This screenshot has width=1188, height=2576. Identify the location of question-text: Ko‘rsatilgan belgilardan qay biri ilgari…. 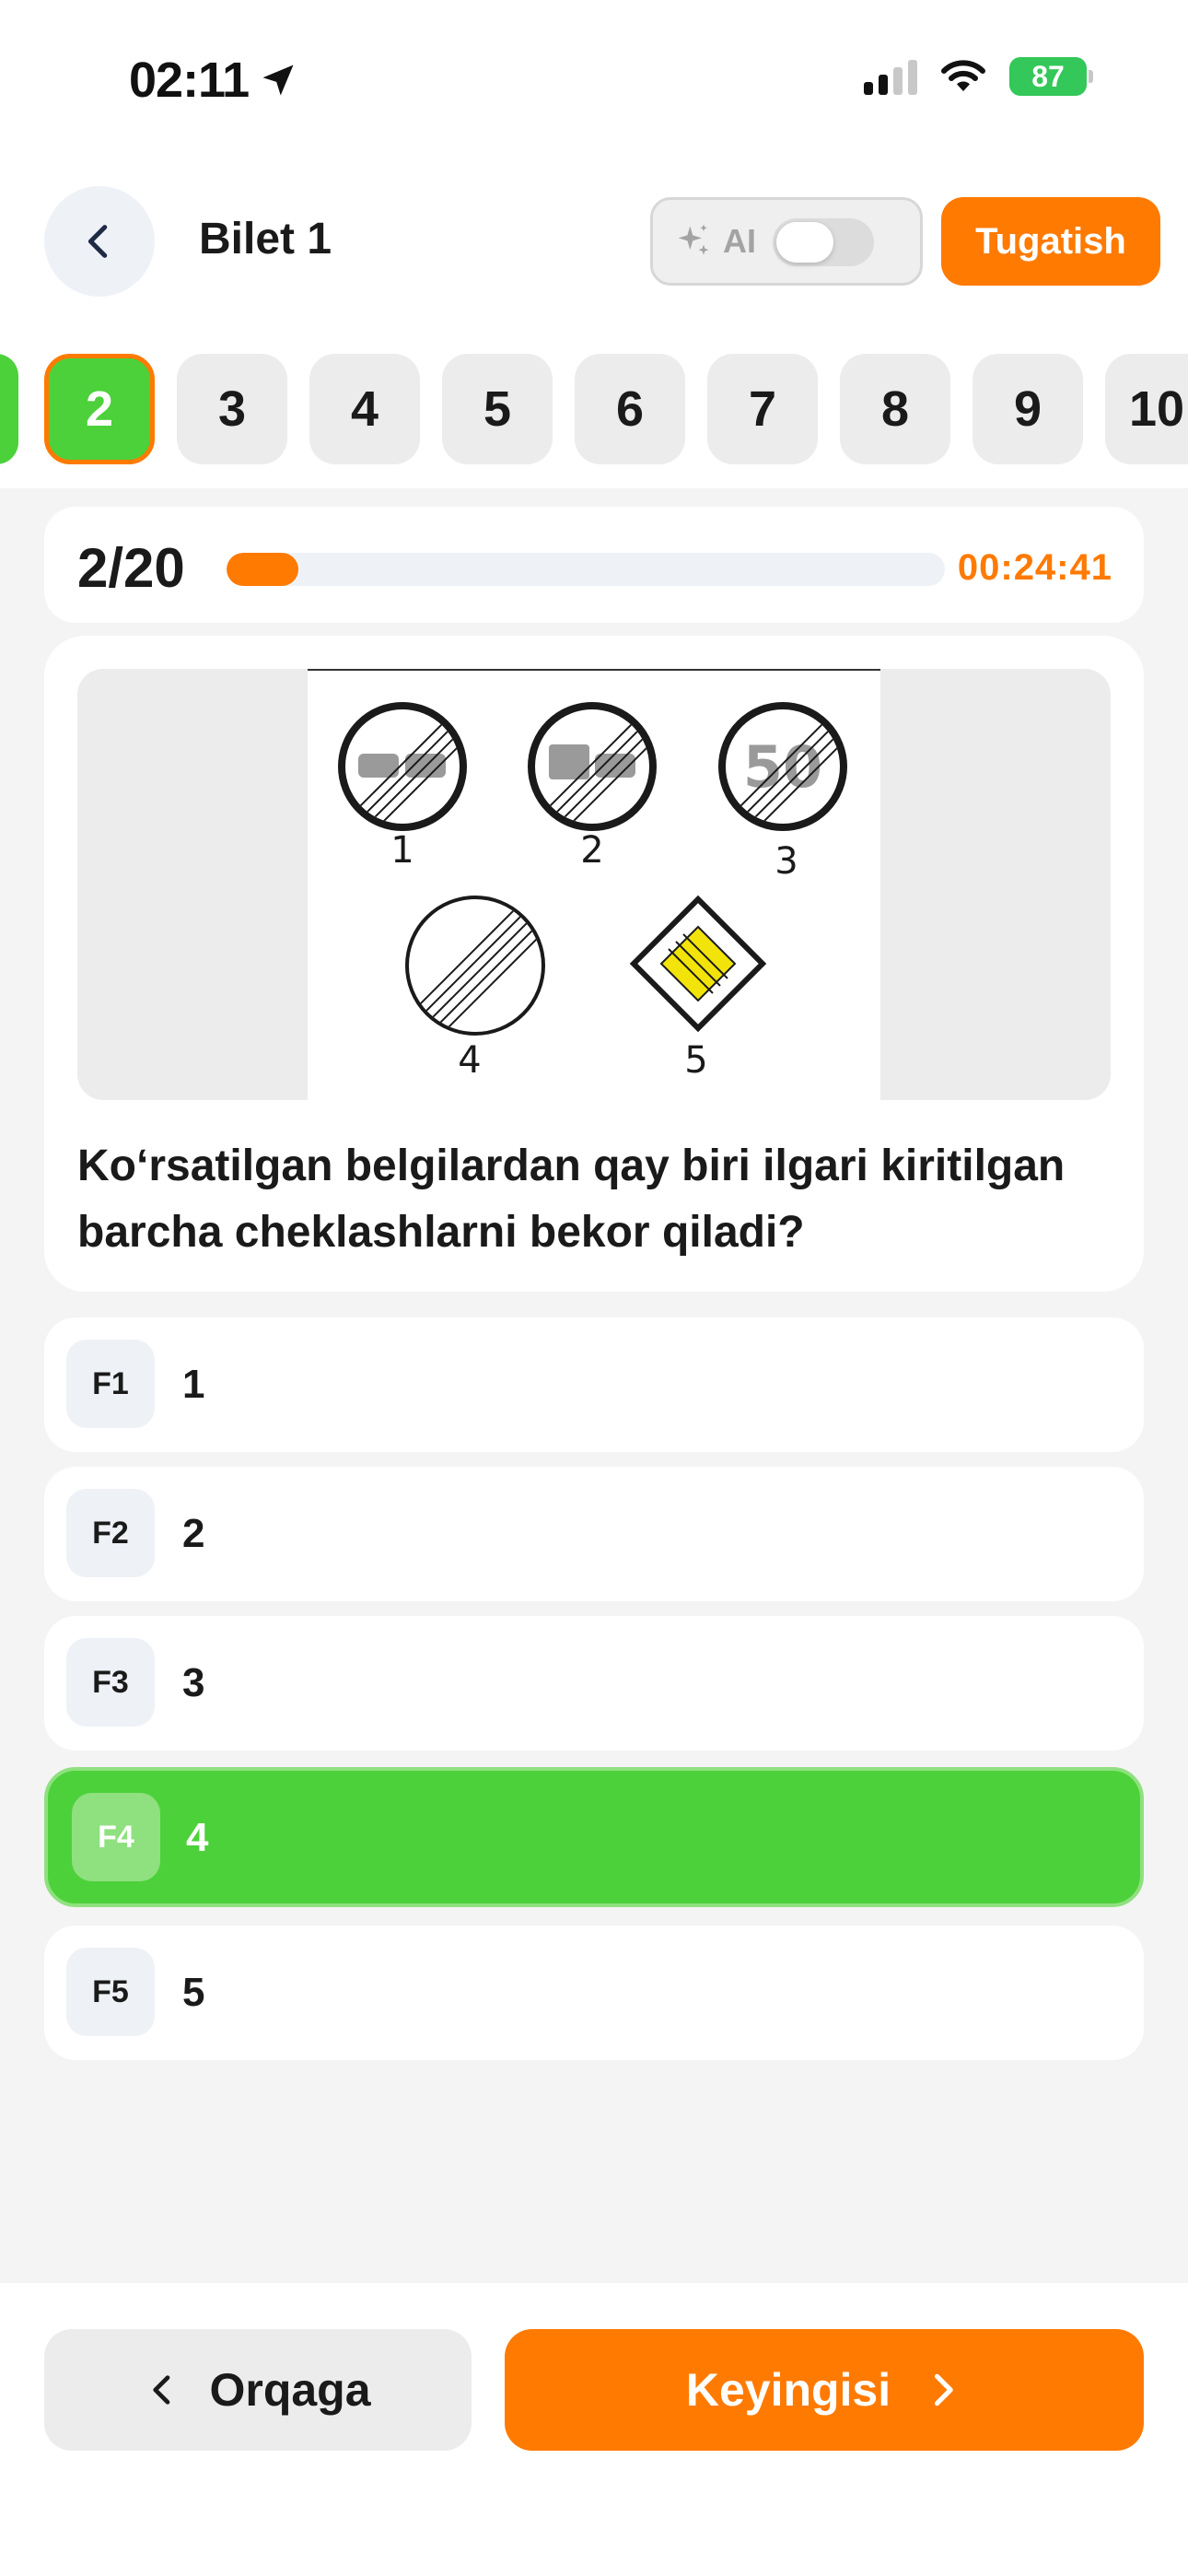
(572, 1199).